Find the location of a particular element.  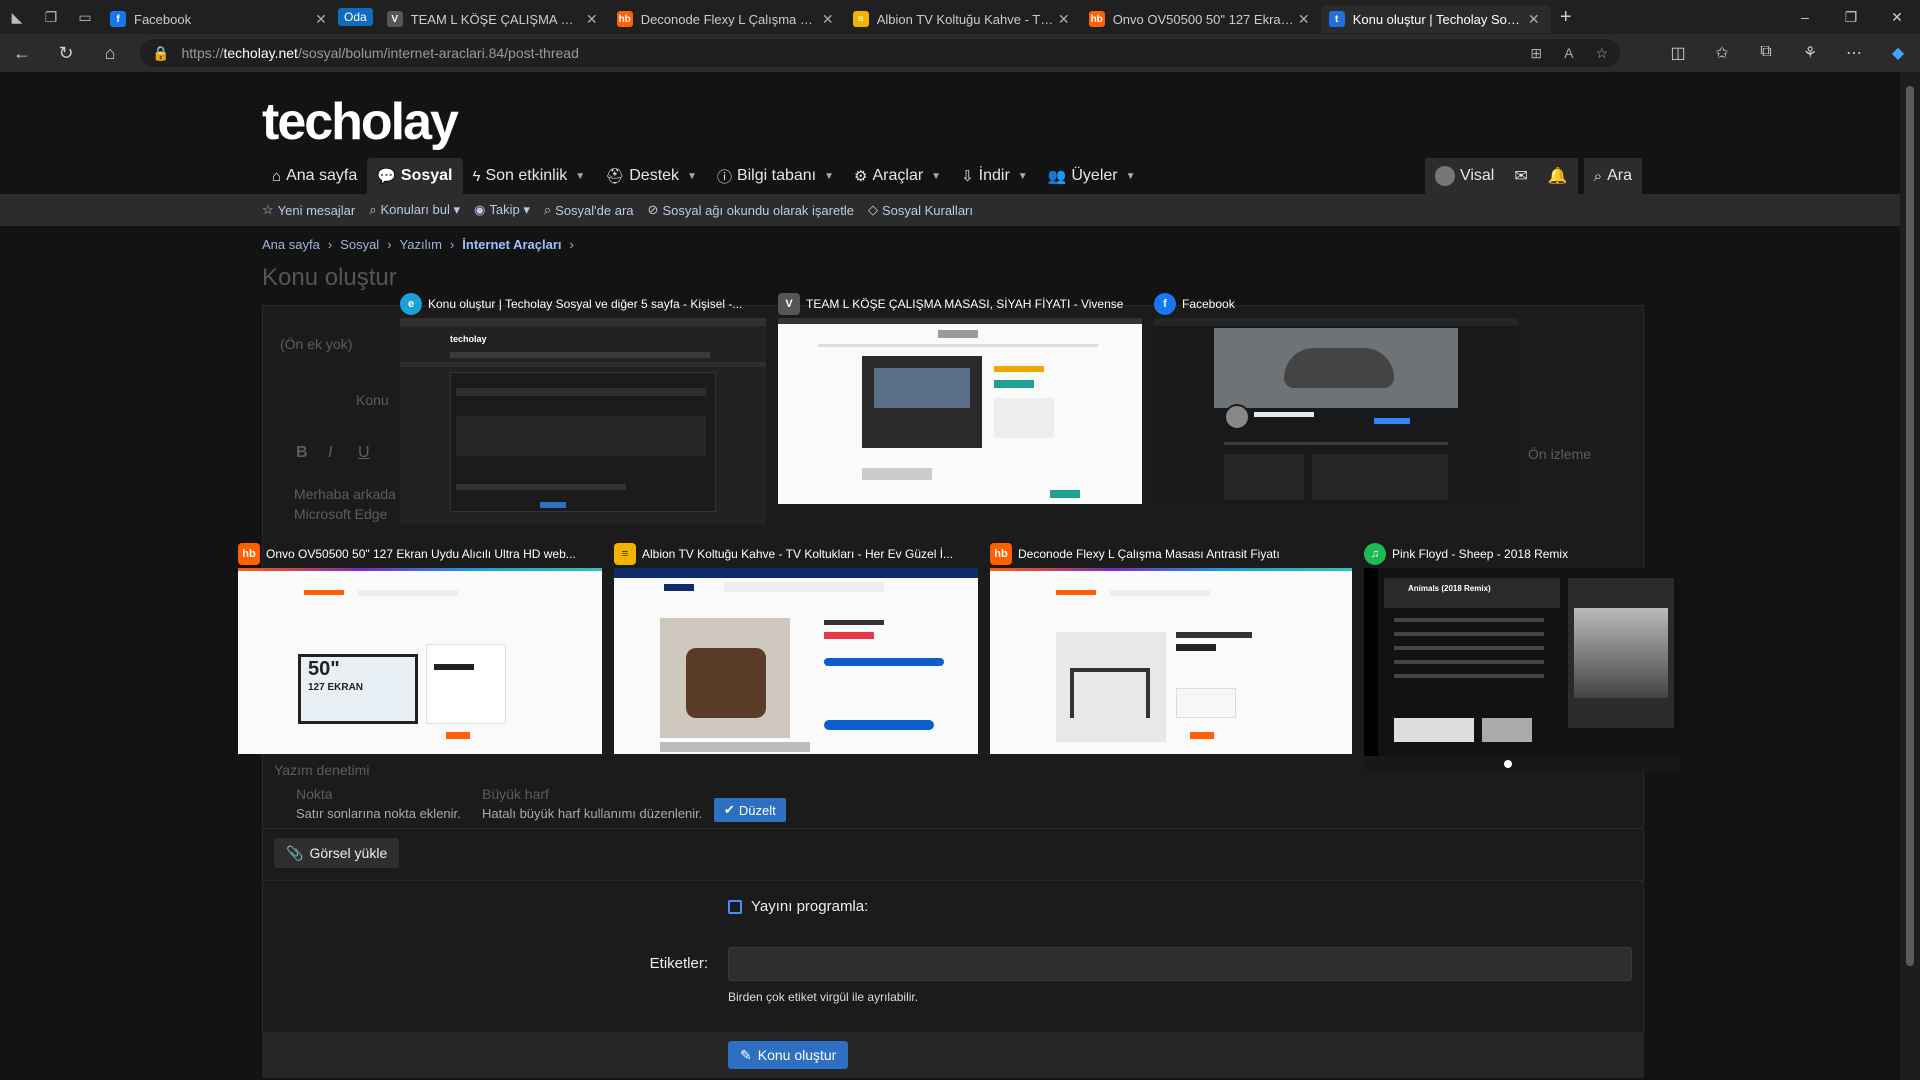

refresh-icon: ↻ is located at coordinates (66, 53).